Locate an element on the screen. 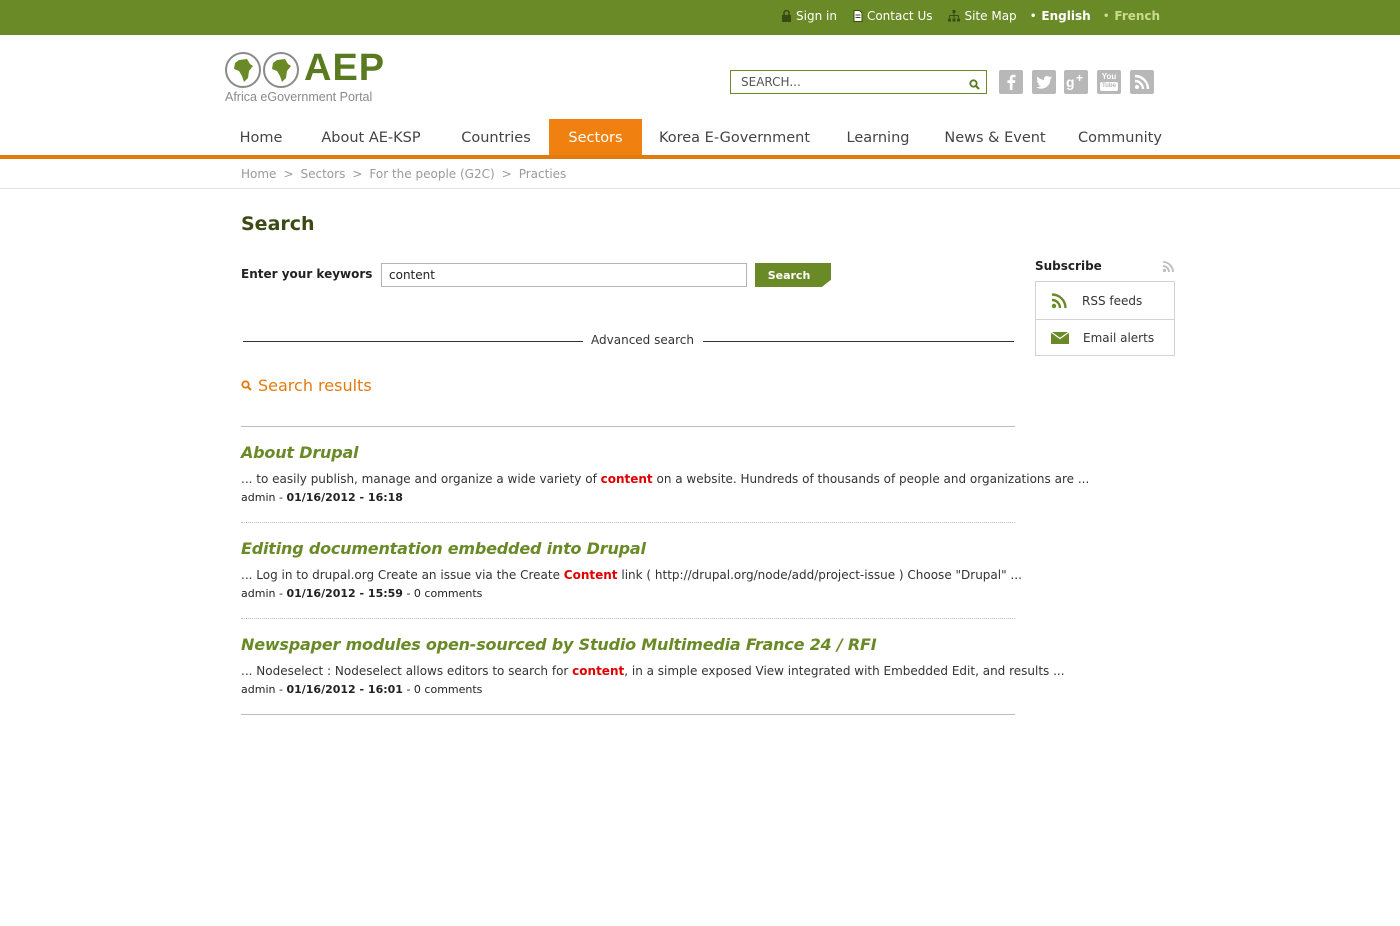 The image size is (1400, 926). nav-home: Home is located at coordinates (261, 137).